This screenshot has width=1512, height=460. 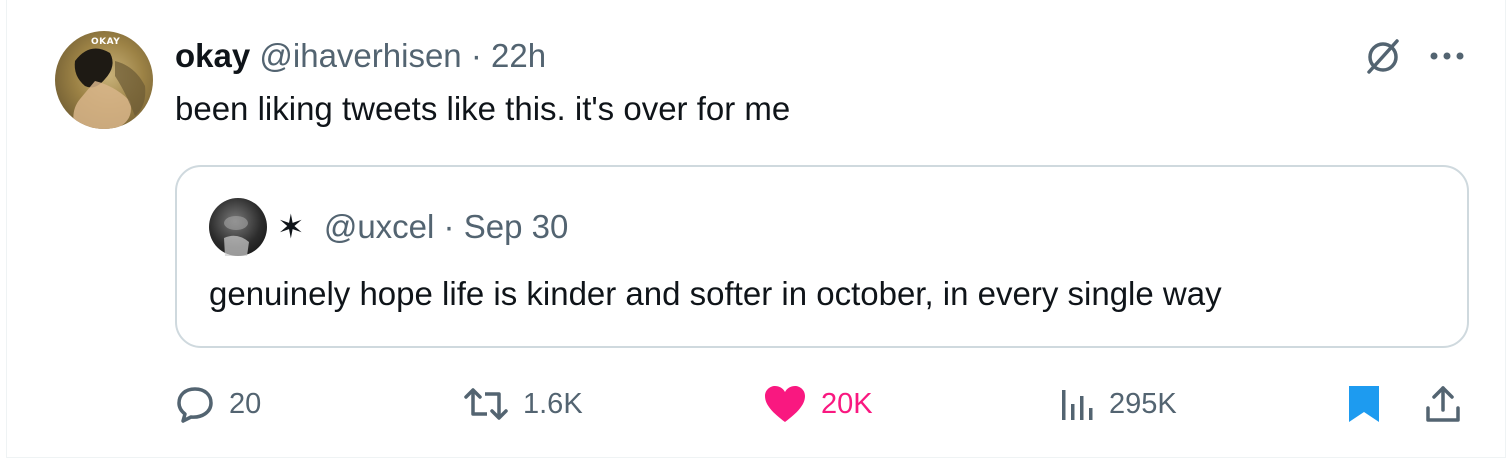 What do you see at coordinates (818, 404) in the screenshot?
I see `like-button: 20K` at bounding box center [818, 404].